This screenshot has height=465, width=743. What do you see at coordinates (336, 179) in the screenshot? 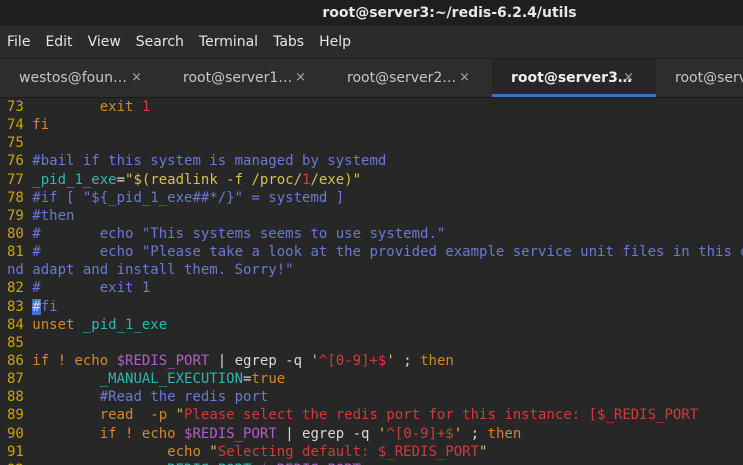
I see `code-token: /exe)"` at bounding box center [336, 179].